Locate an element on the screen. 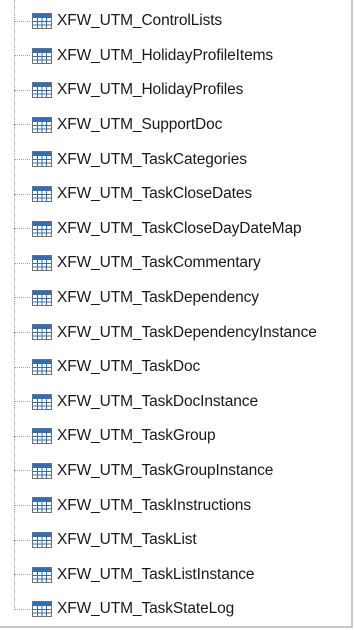 The height and width of the screenshot is (630, 355). tree-item: XFW_UTM_TaskListInstance is located at coordinates (134, 575).